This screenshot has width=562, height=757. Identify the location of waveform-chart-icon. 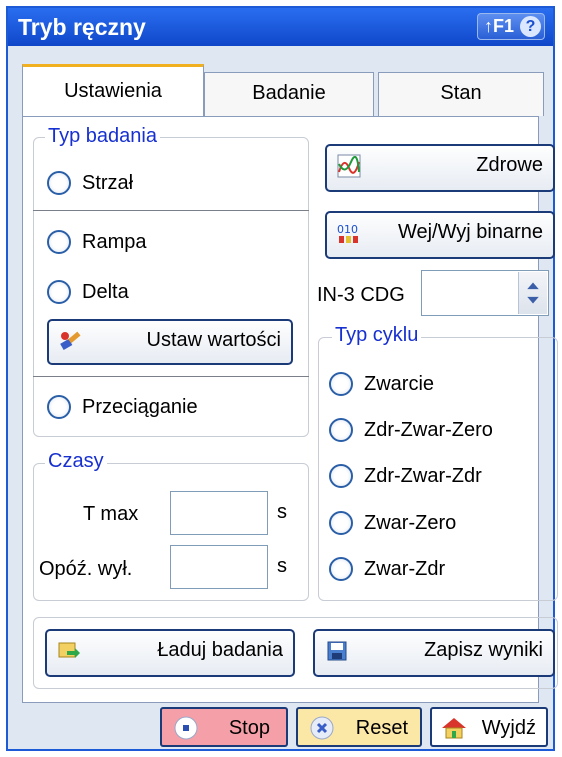
(349, 166).